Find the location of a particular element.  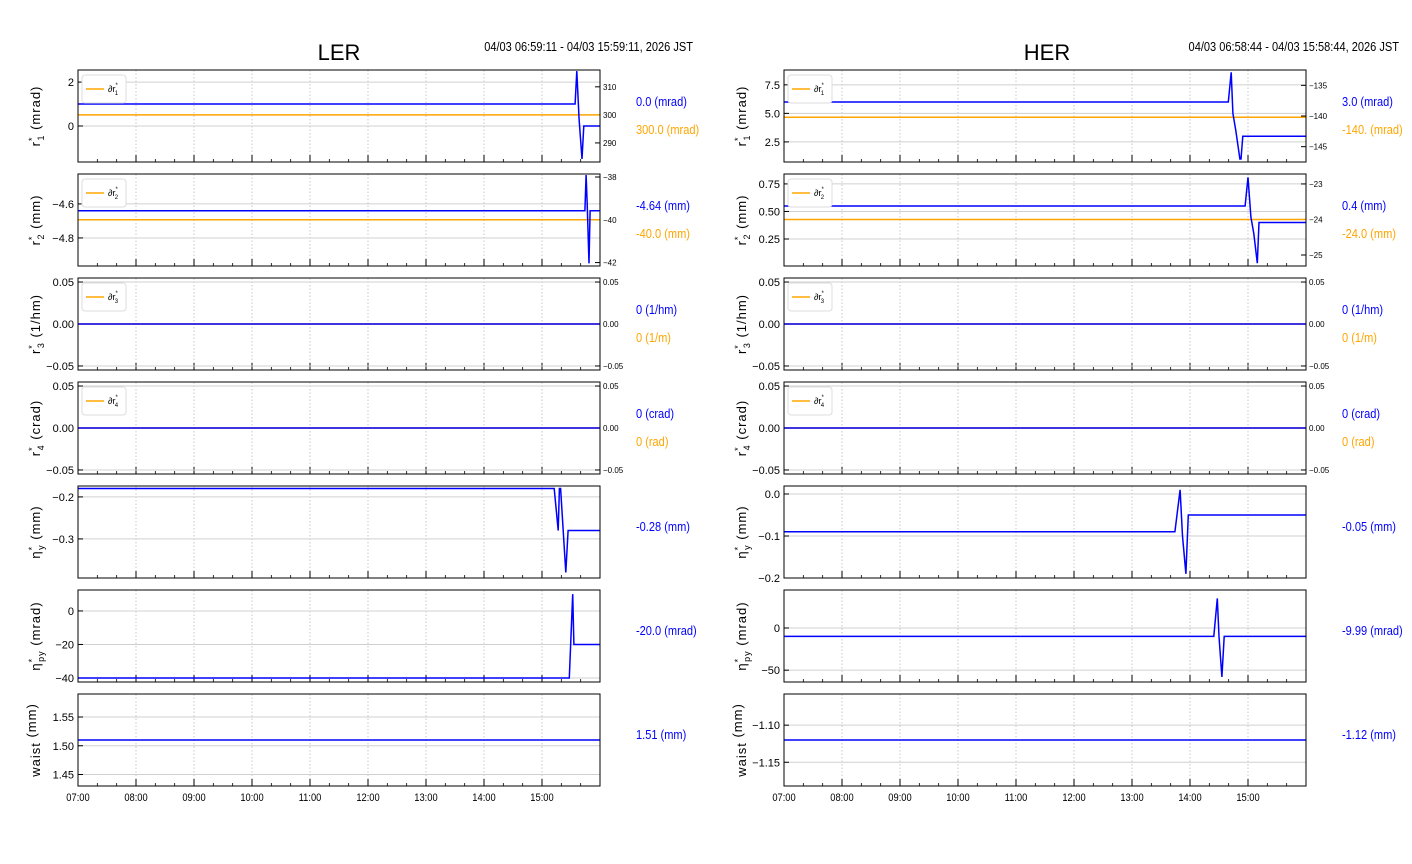

right-y-tick-label: −24 is located at coordinates (1316, 219).